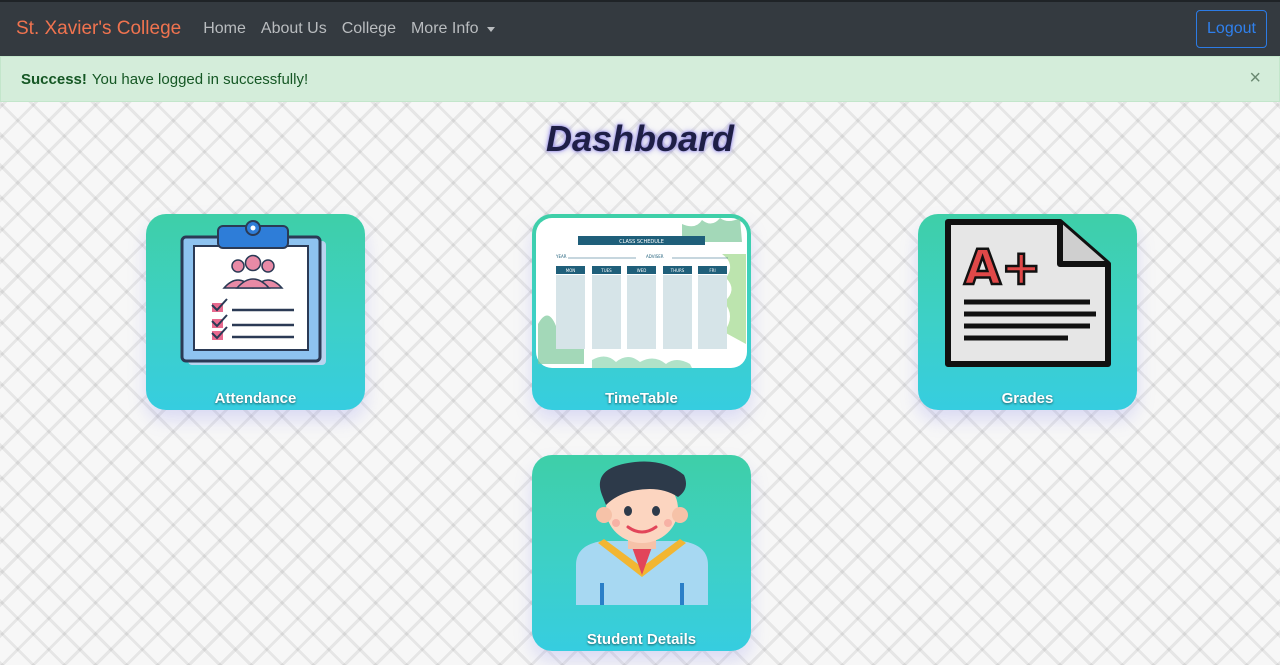 This screenshot has width=1280, height=665. I want to click on alert-strong: Success!, so click(54, 79).